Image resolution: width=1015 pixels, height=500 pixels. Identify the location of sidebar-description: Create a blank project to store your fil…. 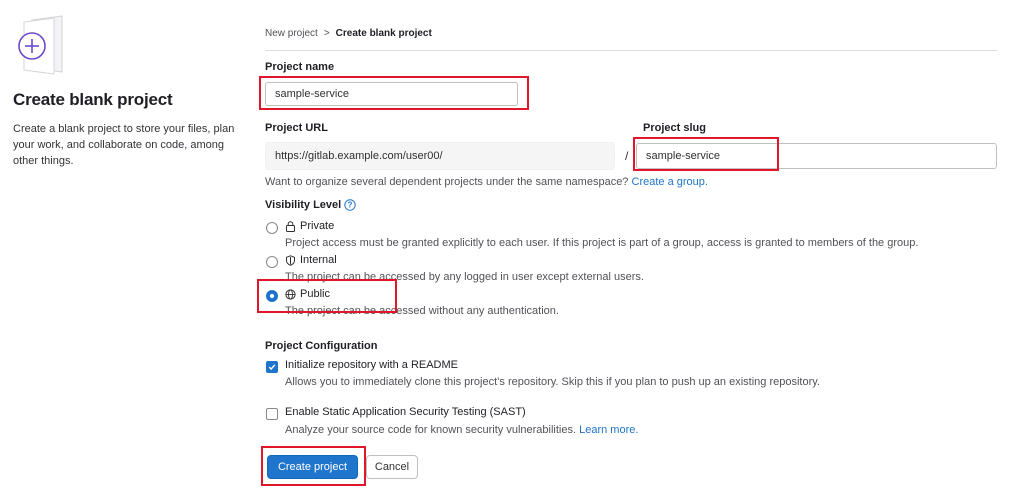
(124, 145).